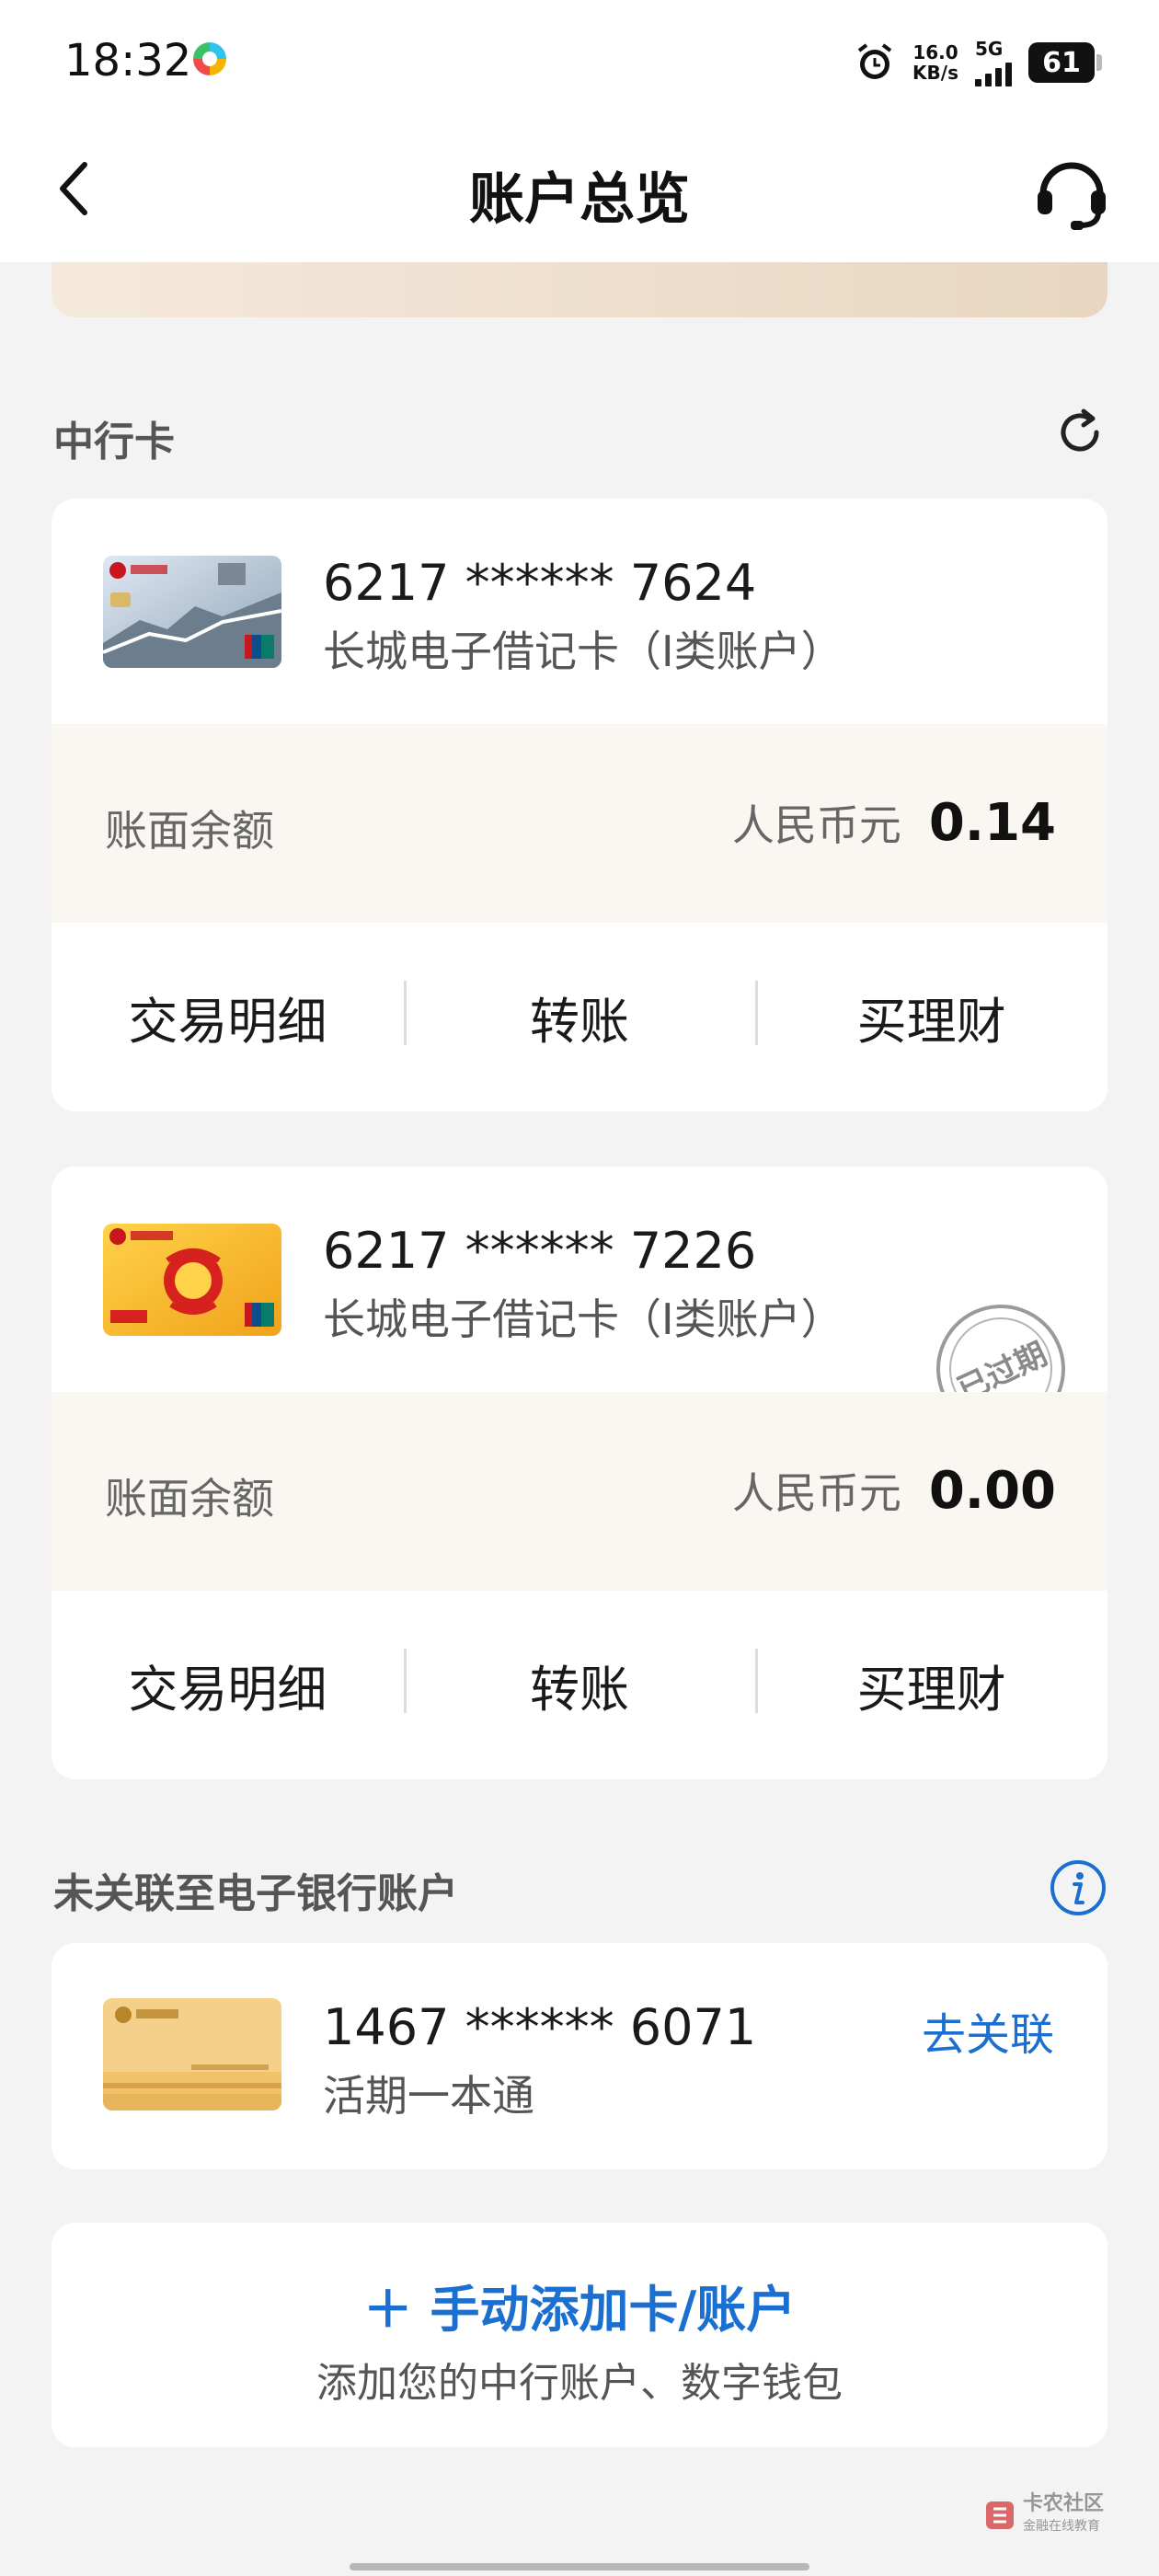  Describe the element at coordinates (989, 49) in the screenshot. I see `network-type: 5G` at that location.